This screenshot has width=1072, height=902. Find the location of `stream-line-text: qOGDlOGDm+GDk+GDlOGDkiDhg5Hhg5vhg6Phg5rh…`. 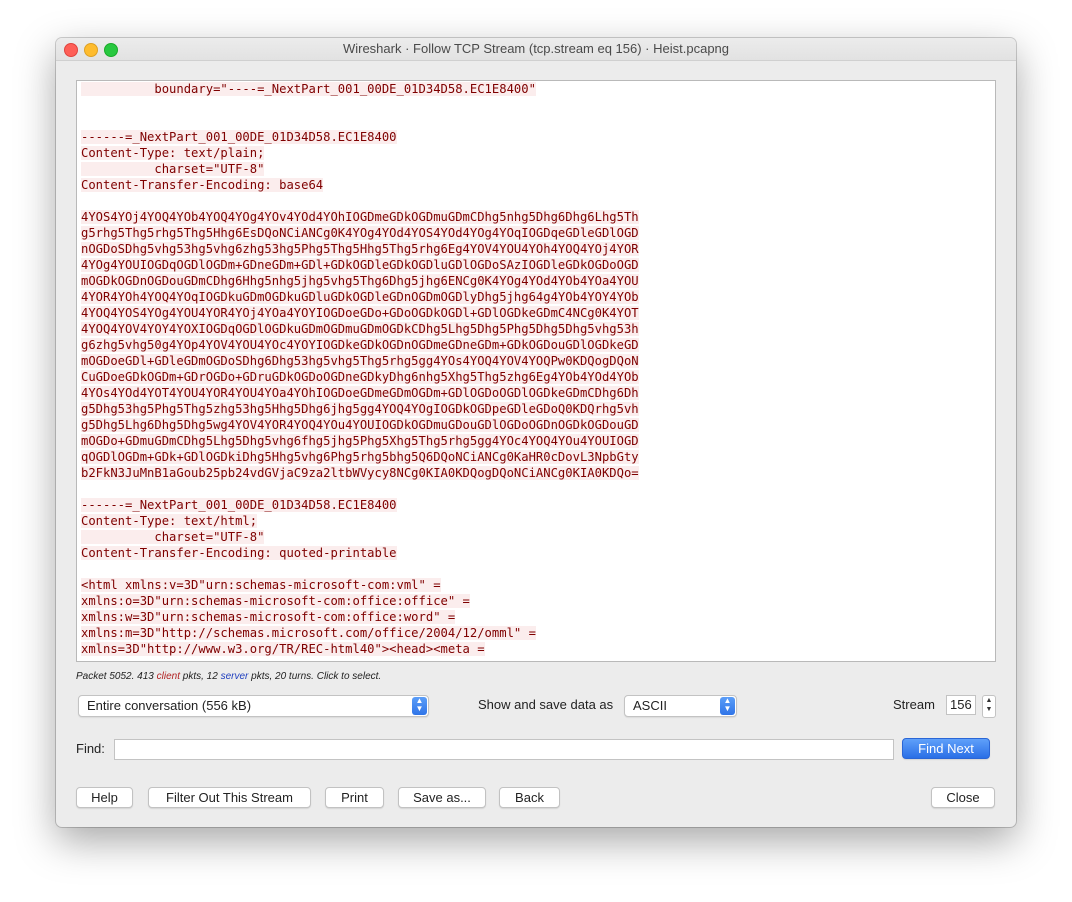

stream-line-text: qOGDlOGDm+GDk+GDlOGDkiDhg5Hhg5vhg6Phg5rh… is located at coordinates (360, 457).